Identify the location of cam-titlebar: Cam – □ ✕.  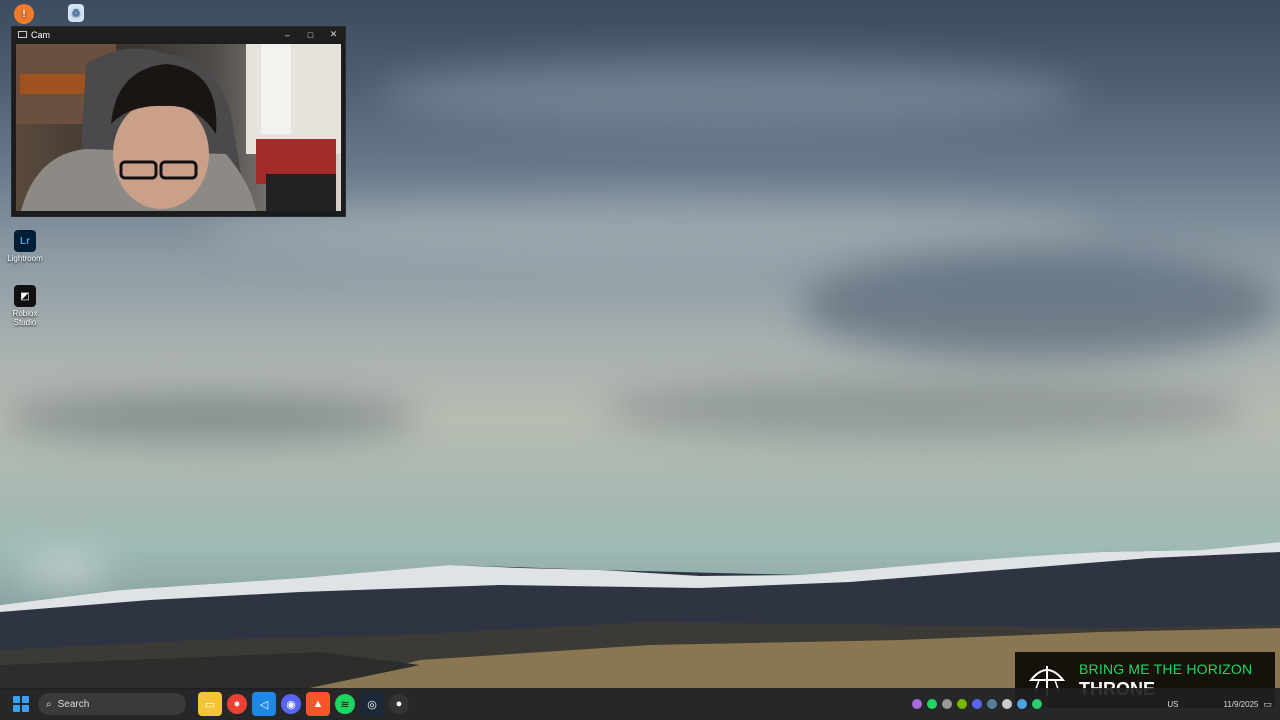
(178, 34).